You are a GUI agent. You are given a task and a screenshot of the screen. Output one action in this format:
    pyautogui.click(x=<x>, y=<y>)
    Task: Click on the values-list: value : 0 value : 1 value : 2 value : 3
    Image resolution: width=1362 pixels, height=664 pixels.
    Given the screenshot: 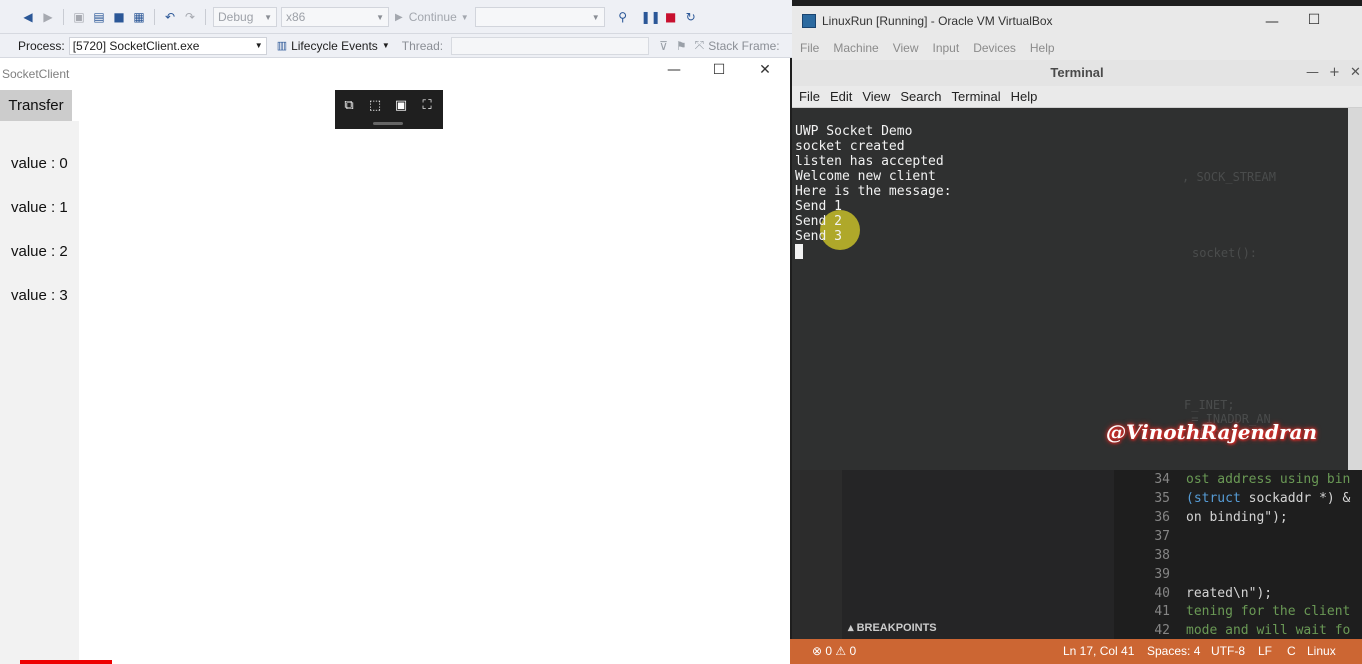 What is the action you would take?
    pyautogui.click(x=39, y=392)
    